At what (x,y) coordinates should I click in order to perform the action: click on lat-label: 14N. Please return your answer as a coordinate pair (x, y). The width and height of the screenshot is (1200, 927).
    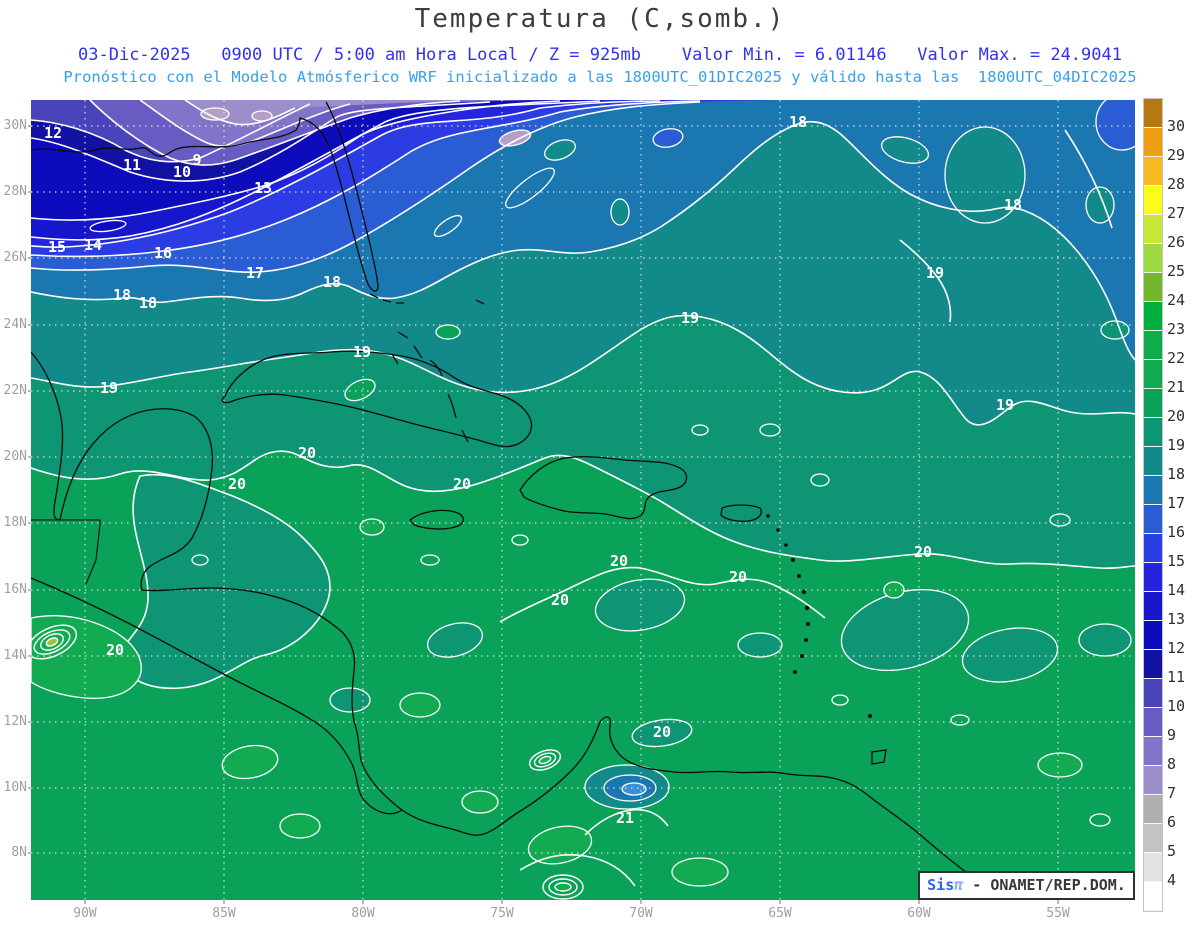
    Looking at the image, I should click on (15, 655).